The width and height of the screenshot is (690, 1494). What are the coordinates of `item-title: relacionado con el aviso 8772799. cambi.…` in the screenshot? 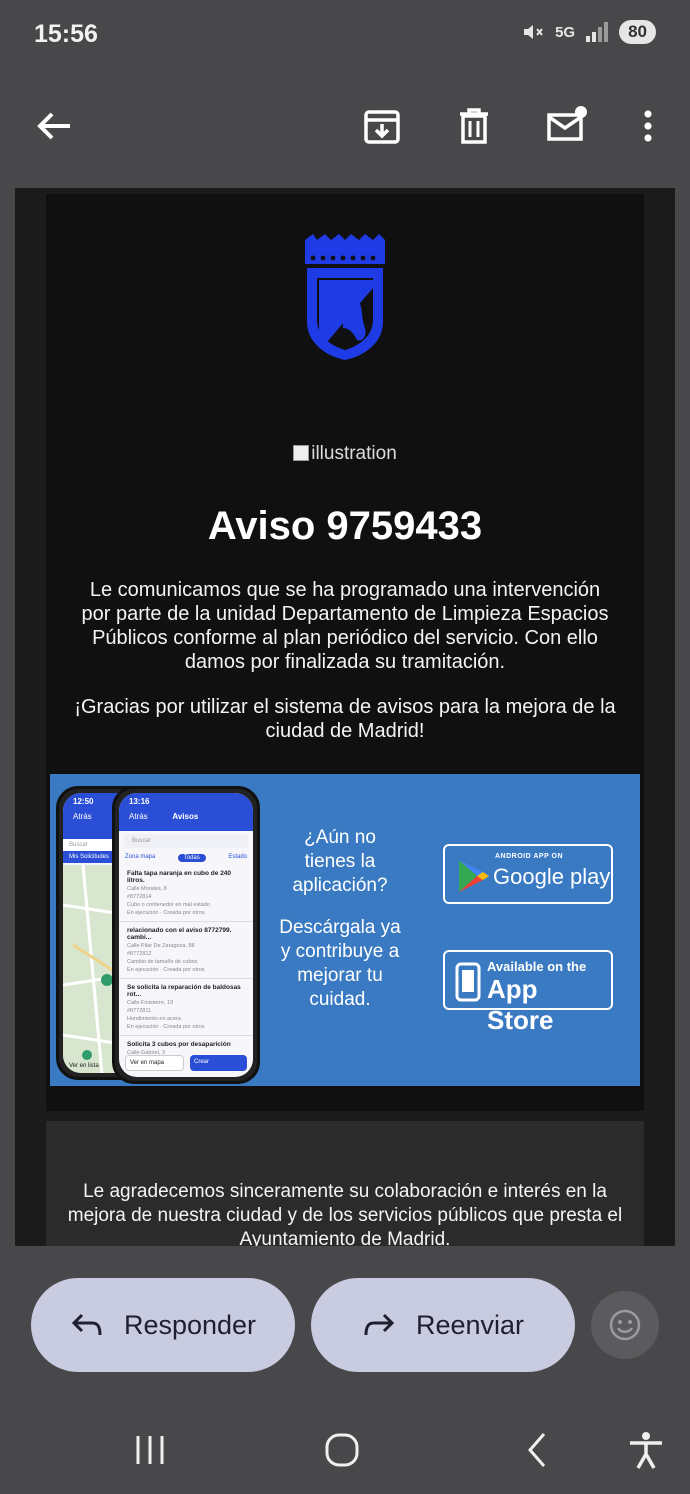 It's located at (179, 934).